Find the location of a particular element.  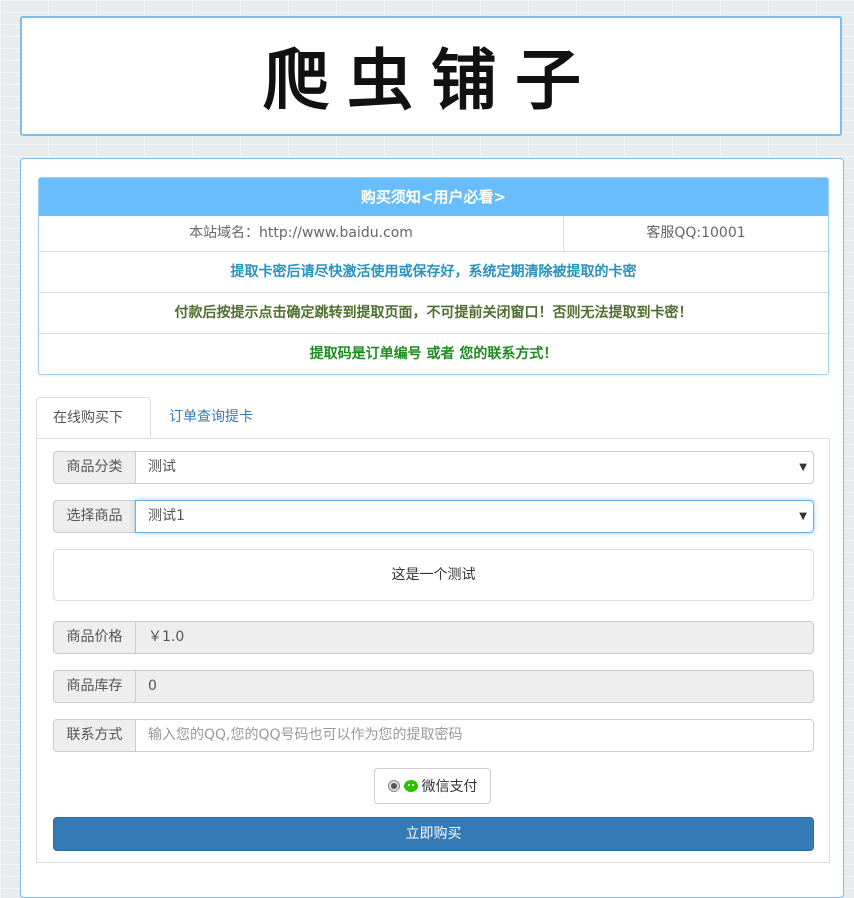

logo-banner: 爬虫铺子 is located at coordinates (431, 76).